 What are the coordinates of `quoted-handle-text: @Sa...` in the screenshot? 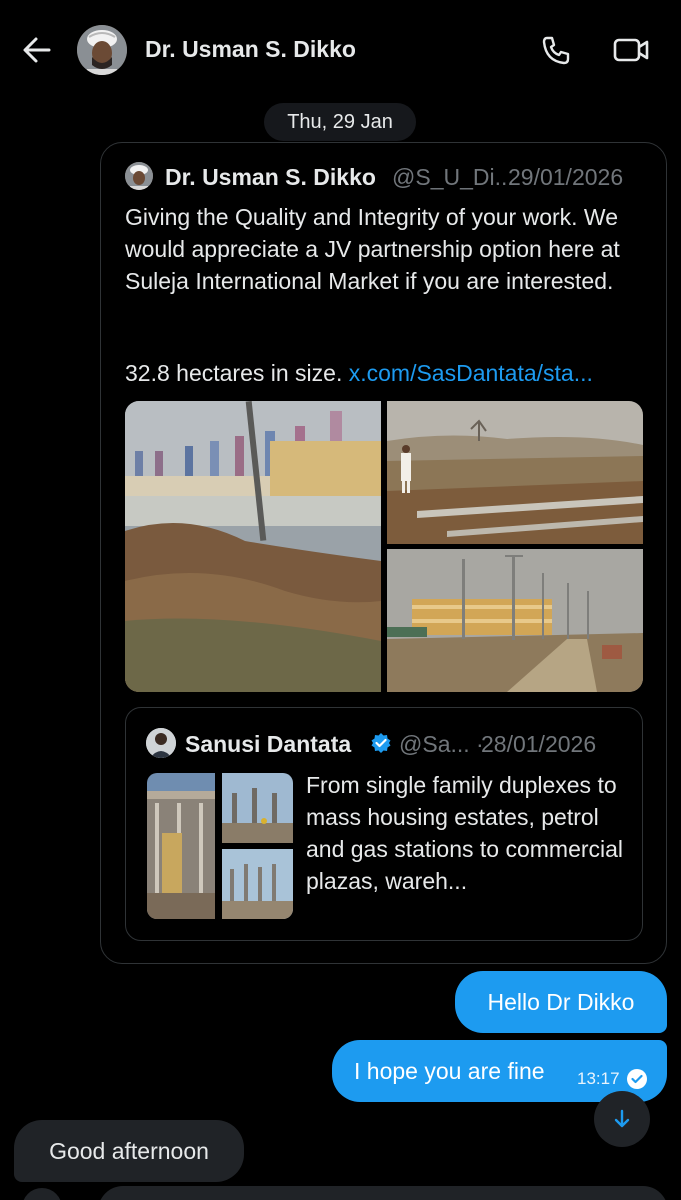 It's located at (434, 744).